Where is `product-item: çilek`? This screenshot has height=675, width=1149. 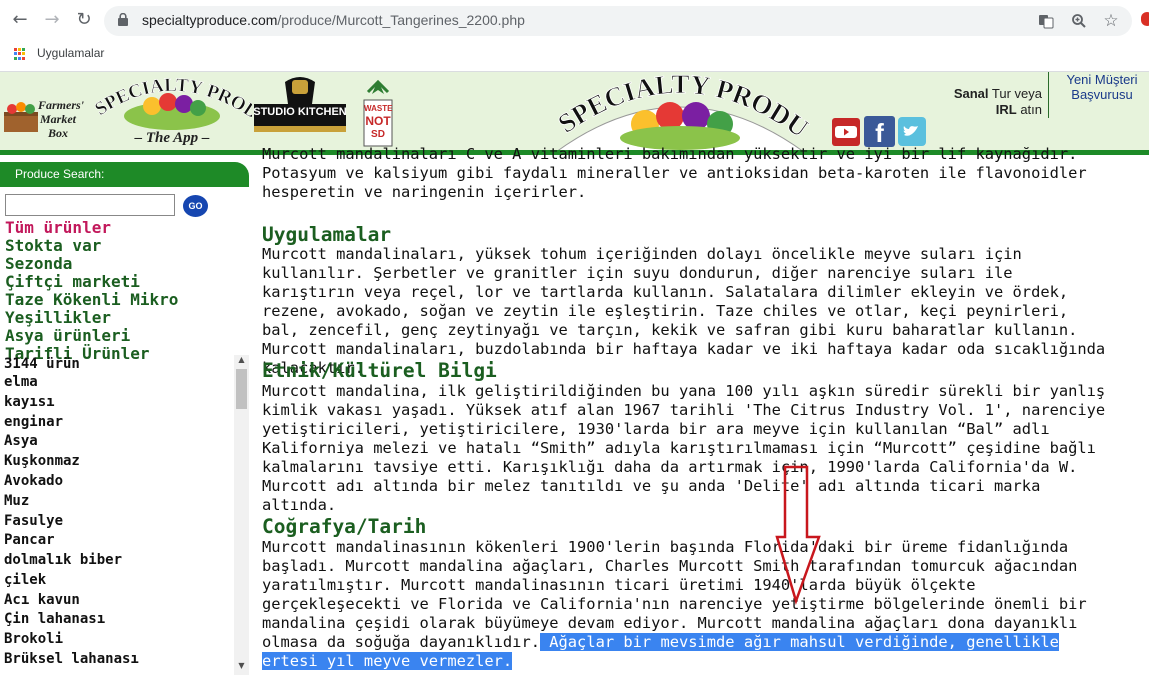
product-item: çilek is located at coordinates (25, 580).